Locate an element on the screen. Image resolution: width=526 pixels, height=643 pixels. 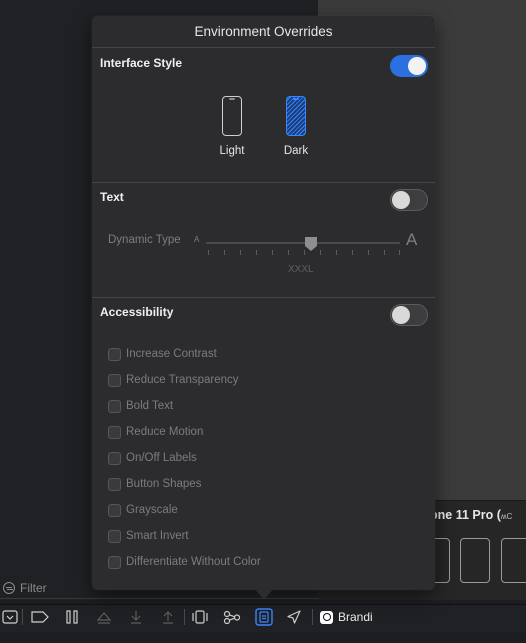
option-label: Button Shapes is located at coordinates (164, 484).